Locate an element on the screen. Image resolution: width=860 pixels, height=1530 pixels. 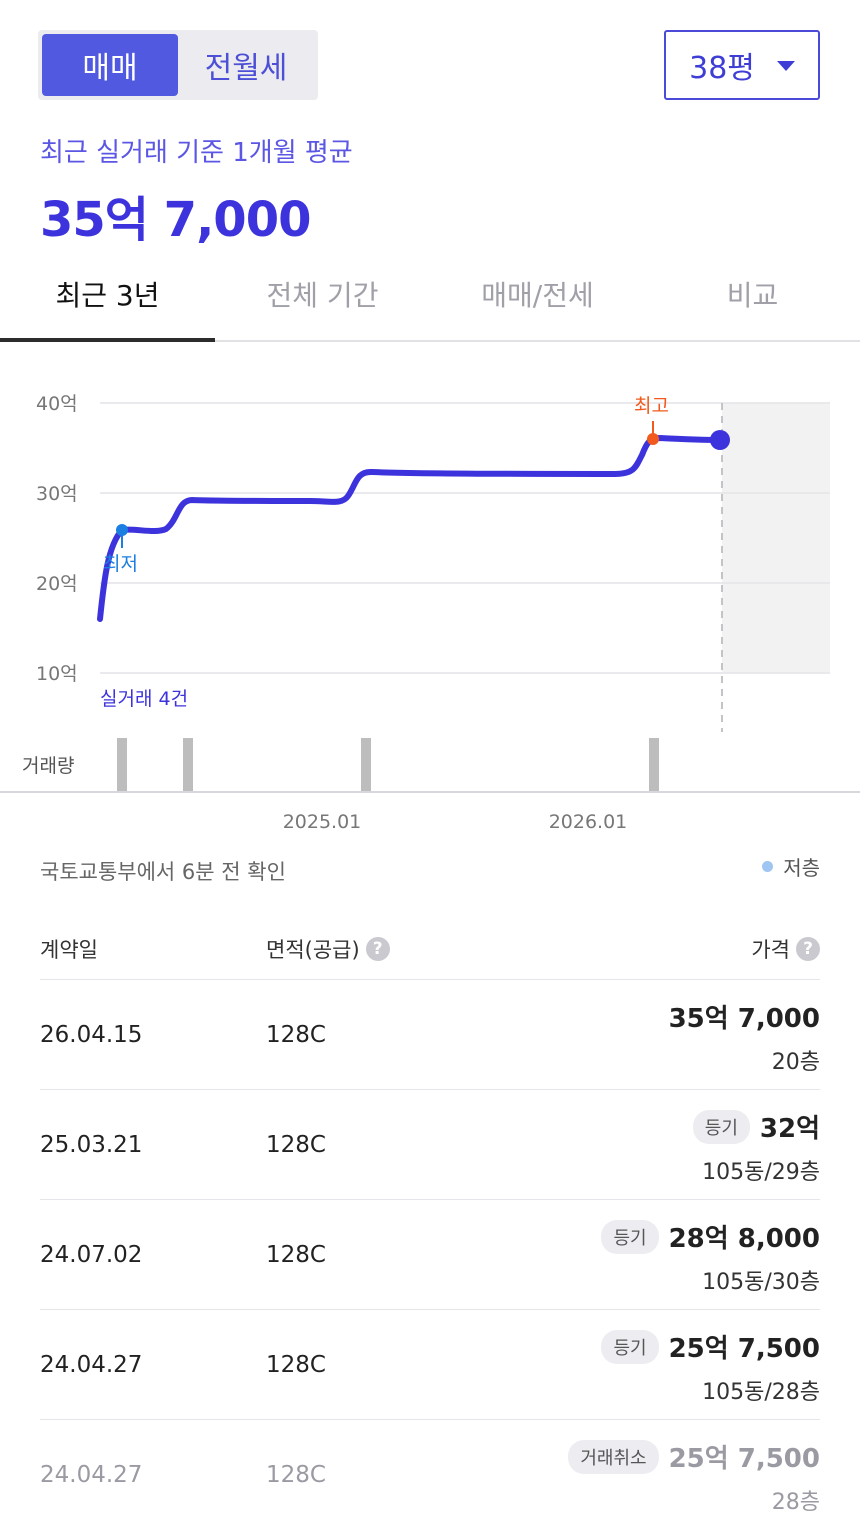
cancelled-badge: 거래취소 is located at coordinates (613, 1456).